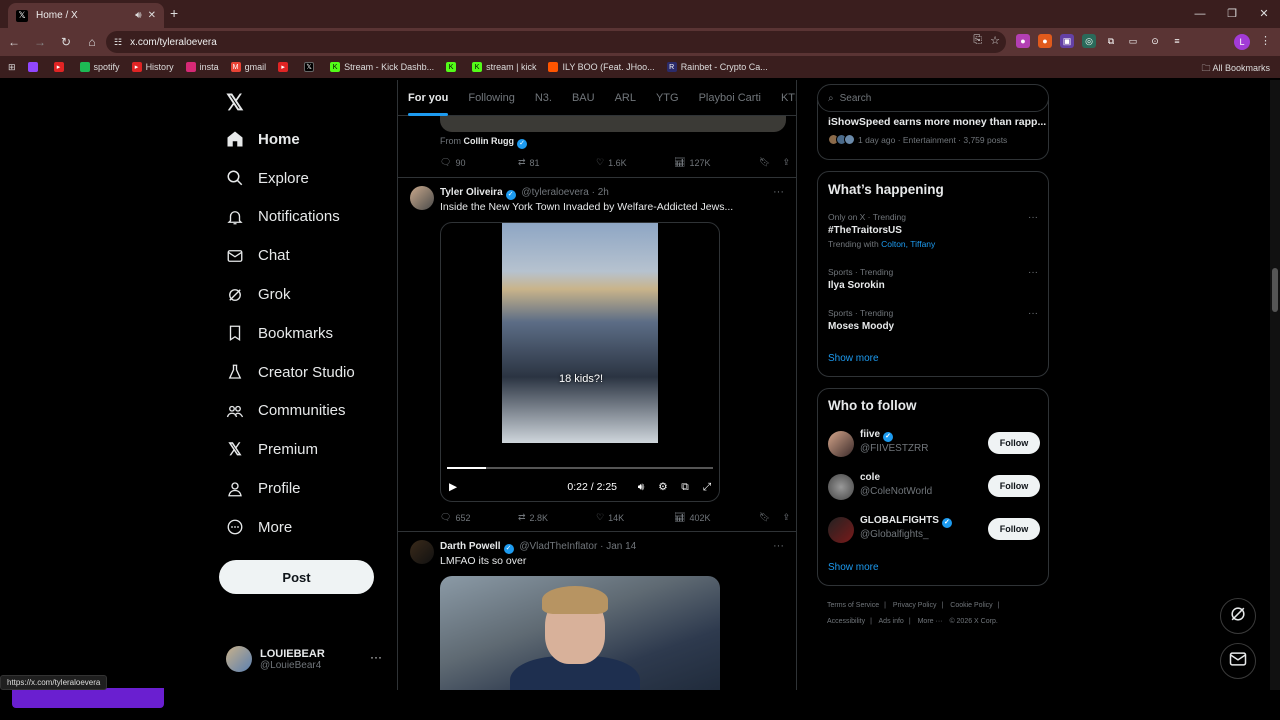 This screenshot has width=1280, height=720. What do you see at coordinates (308, 333) in the screenshot?
I see `nav-bookmarks: Bookmarks` at bounding box center [308, 333].